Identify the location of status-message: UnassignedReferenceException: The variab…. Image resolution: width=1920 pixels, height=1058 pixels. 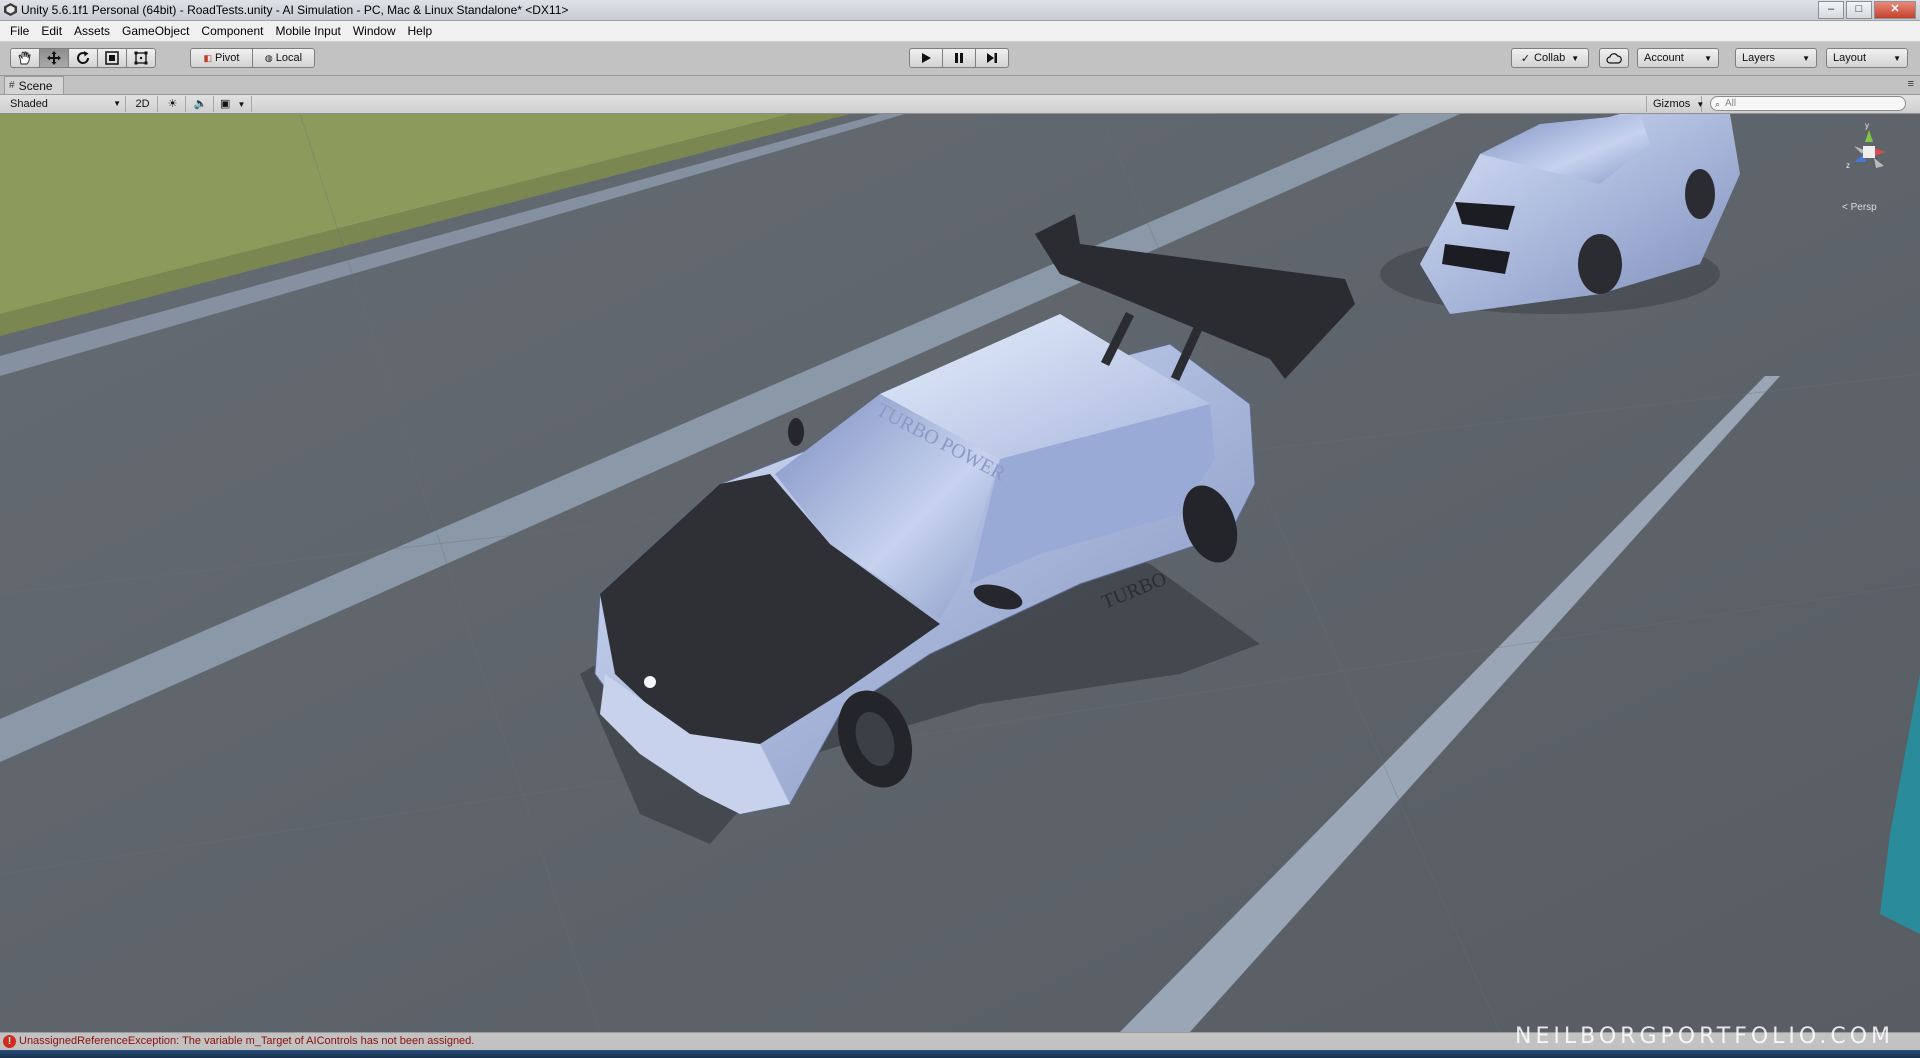
(247, 1041).